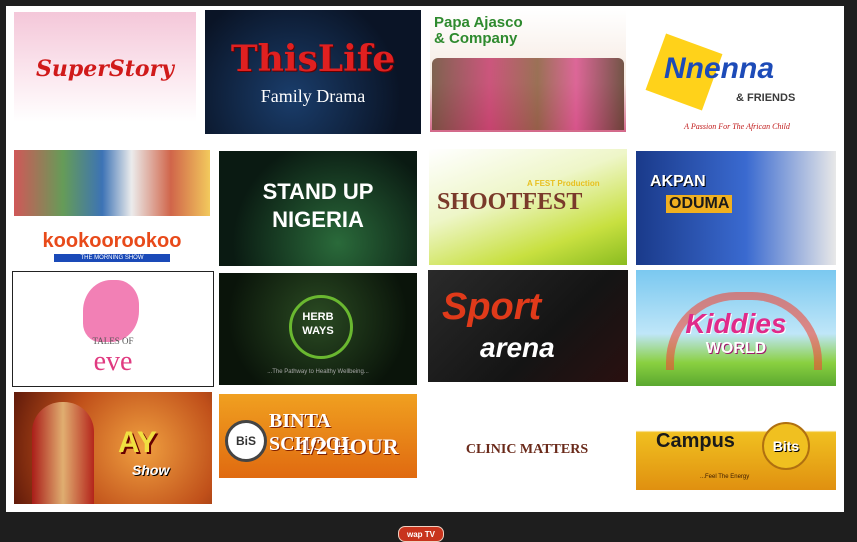  Describe the element at coordinates (736, 442) in the screenshot. I see `tile-campus-bits: Campus Bits ...Feel The Energy` at that location.